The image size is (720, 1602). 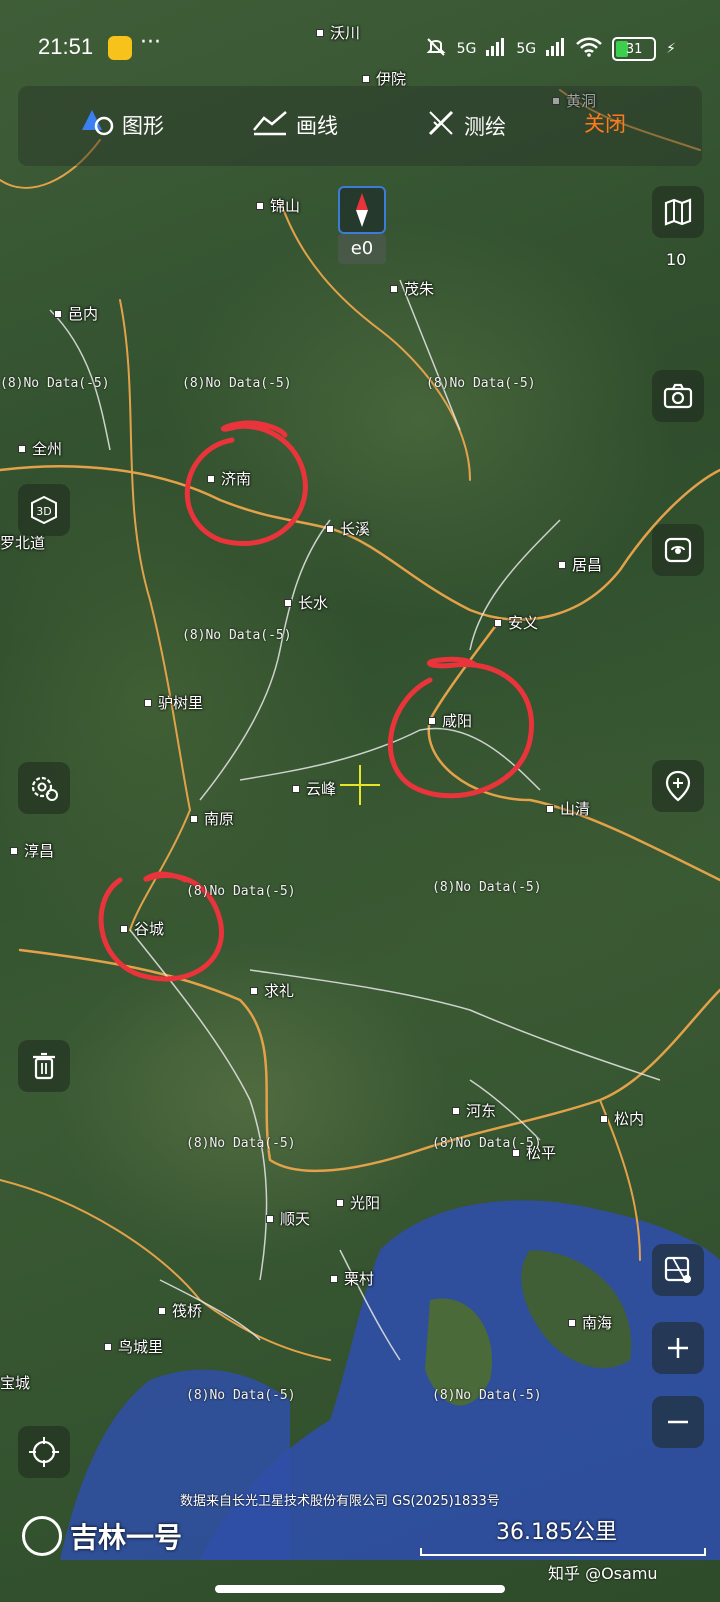 I want to click on minus-icon, so click(x=678, y=1422).